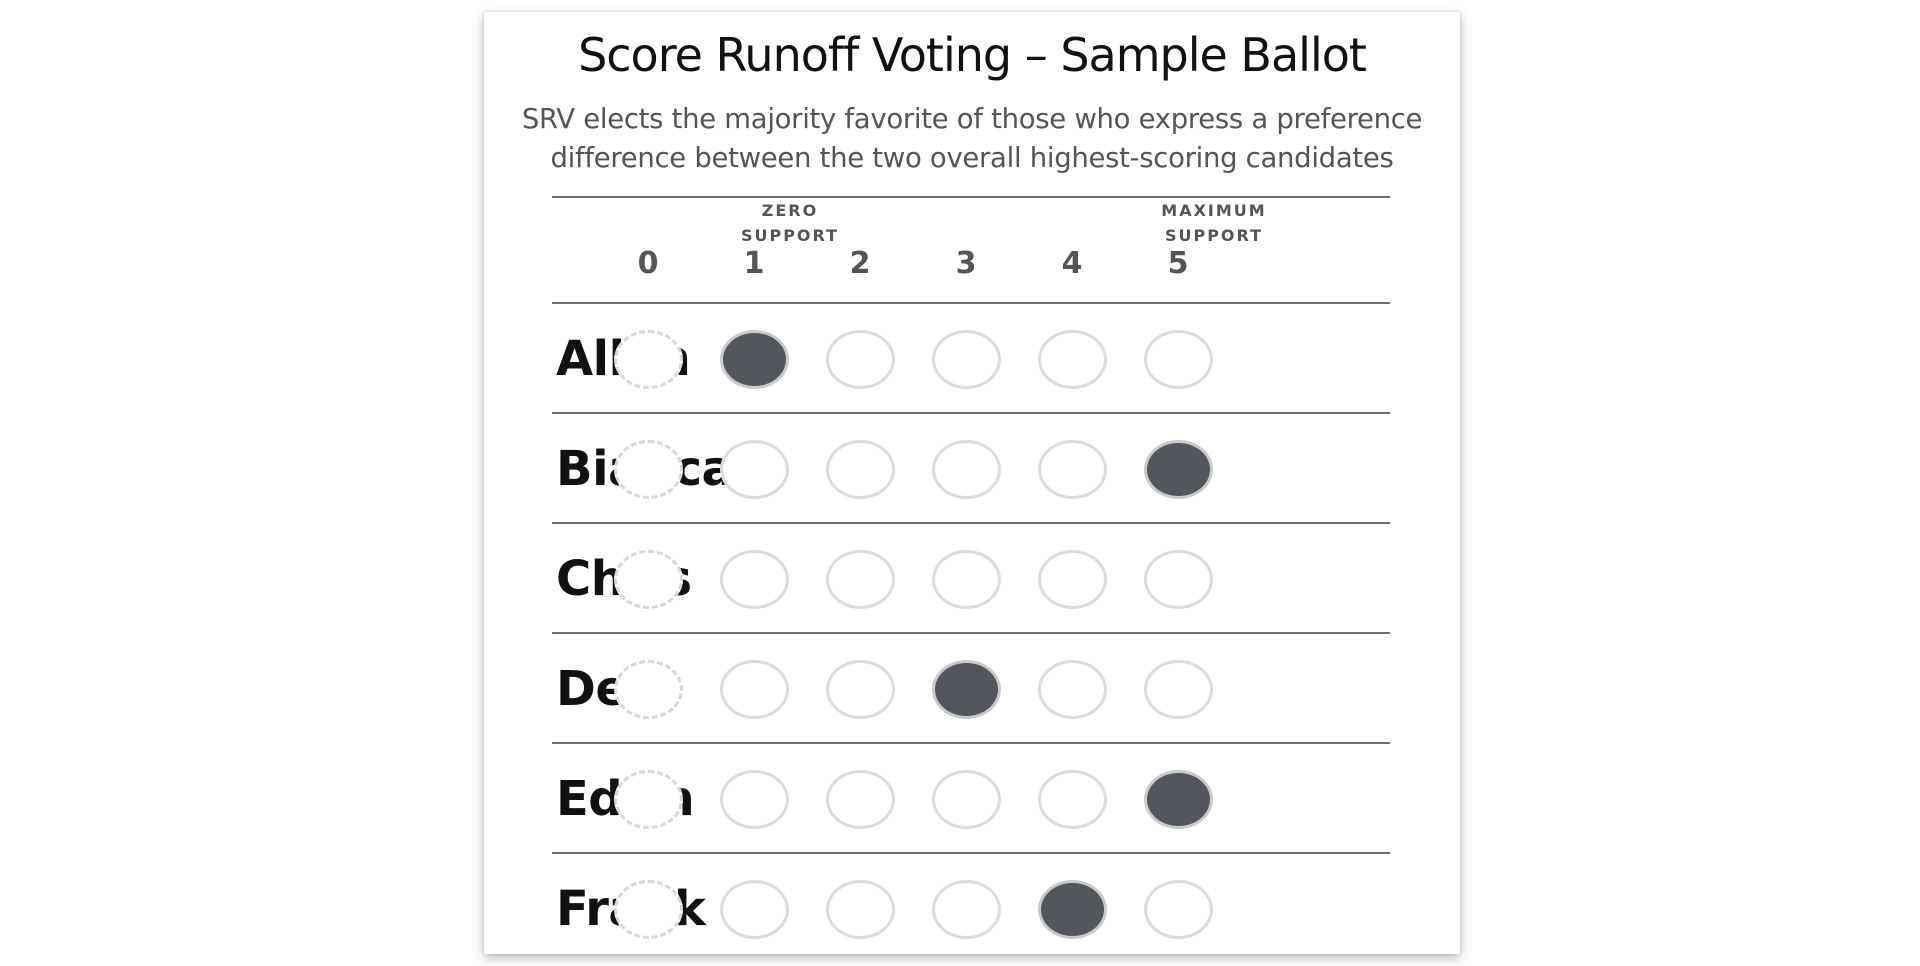 This screenshot has height=966, width=1920. Describe the element at coordinates (754, 263) in the screenshot. I see `score-header-1: 1` at that location.